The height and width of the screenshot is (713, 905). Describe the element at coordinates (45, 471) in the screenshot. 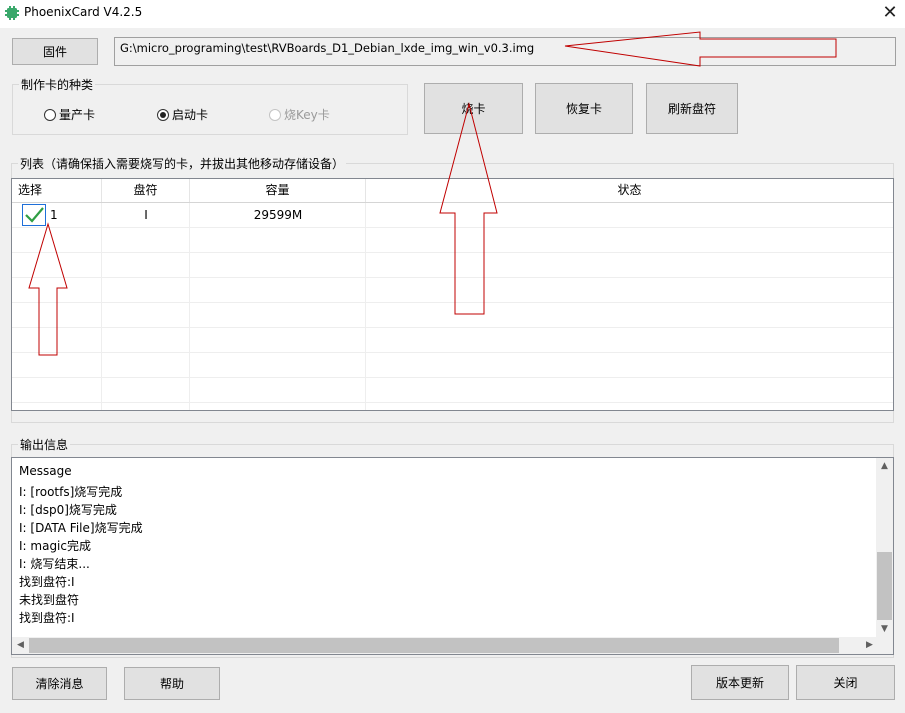

I see `log-line: Message` at that location.